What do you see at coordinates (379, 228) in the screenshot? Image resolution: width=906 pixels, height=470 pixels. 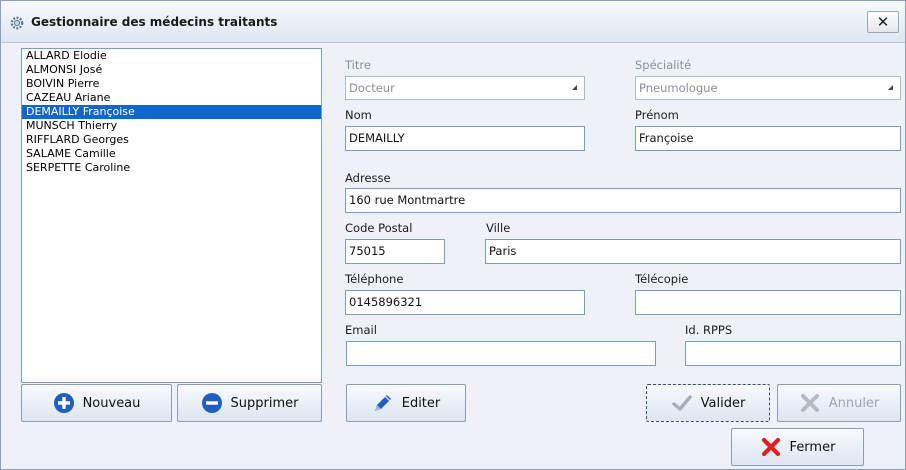 I see `code-postal-label: Code Postal` at bounding box center [379, 228].